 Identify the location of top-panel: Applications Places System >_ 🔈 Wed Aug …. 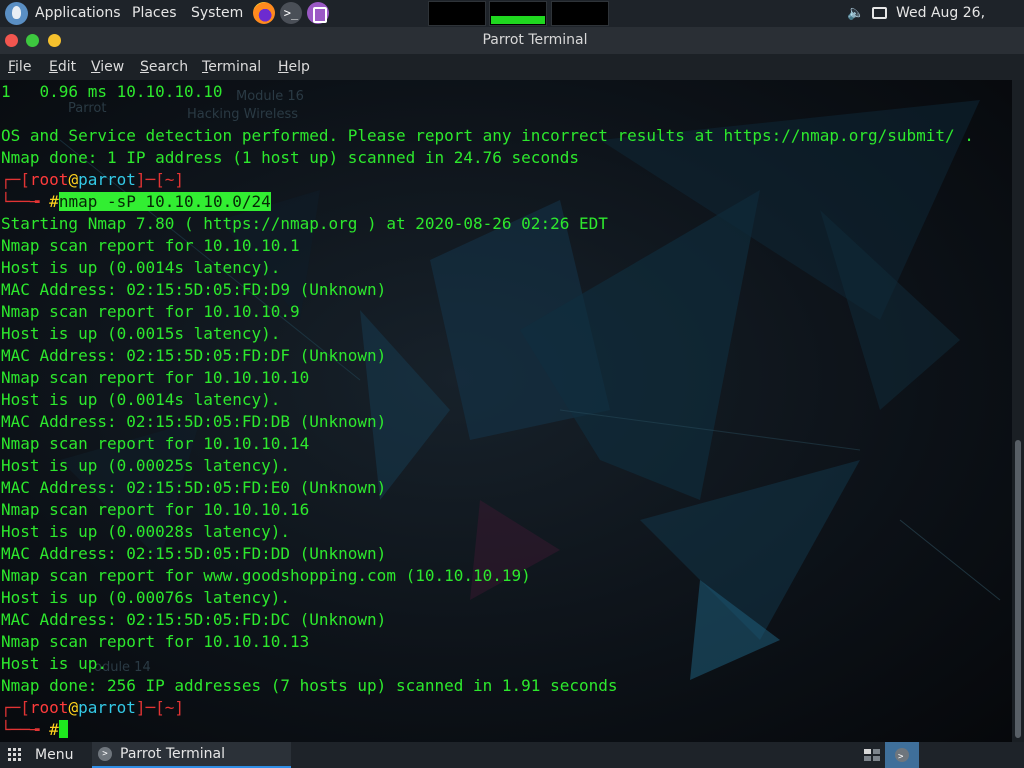
(512, 24).